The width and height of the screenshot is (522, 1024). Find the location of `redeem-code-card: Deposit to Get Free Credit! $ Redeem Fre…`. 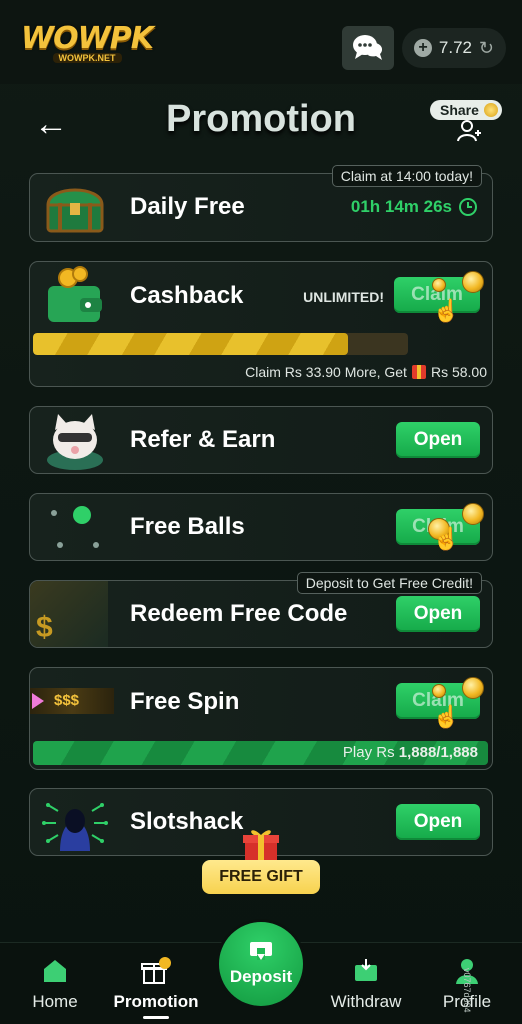

redeem-code-card: Deposit to Get Free Credit! $ Redeem Fre… is located at coordinates (261, 610).